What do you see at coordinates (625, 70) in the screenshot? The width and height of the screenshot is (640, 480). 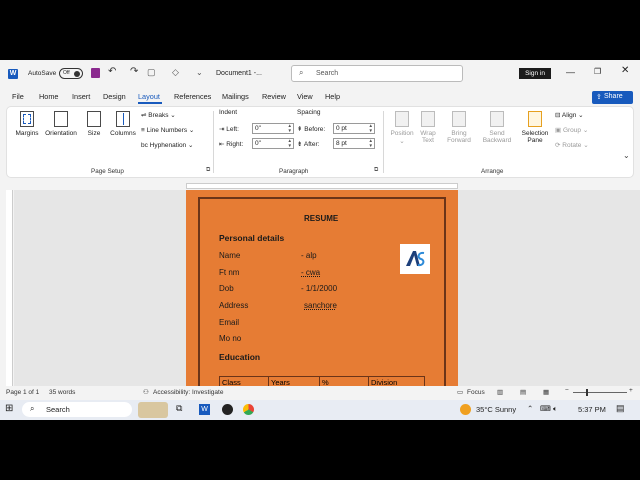 I see `close-icon: ✕` at bounding box center [625, 70].